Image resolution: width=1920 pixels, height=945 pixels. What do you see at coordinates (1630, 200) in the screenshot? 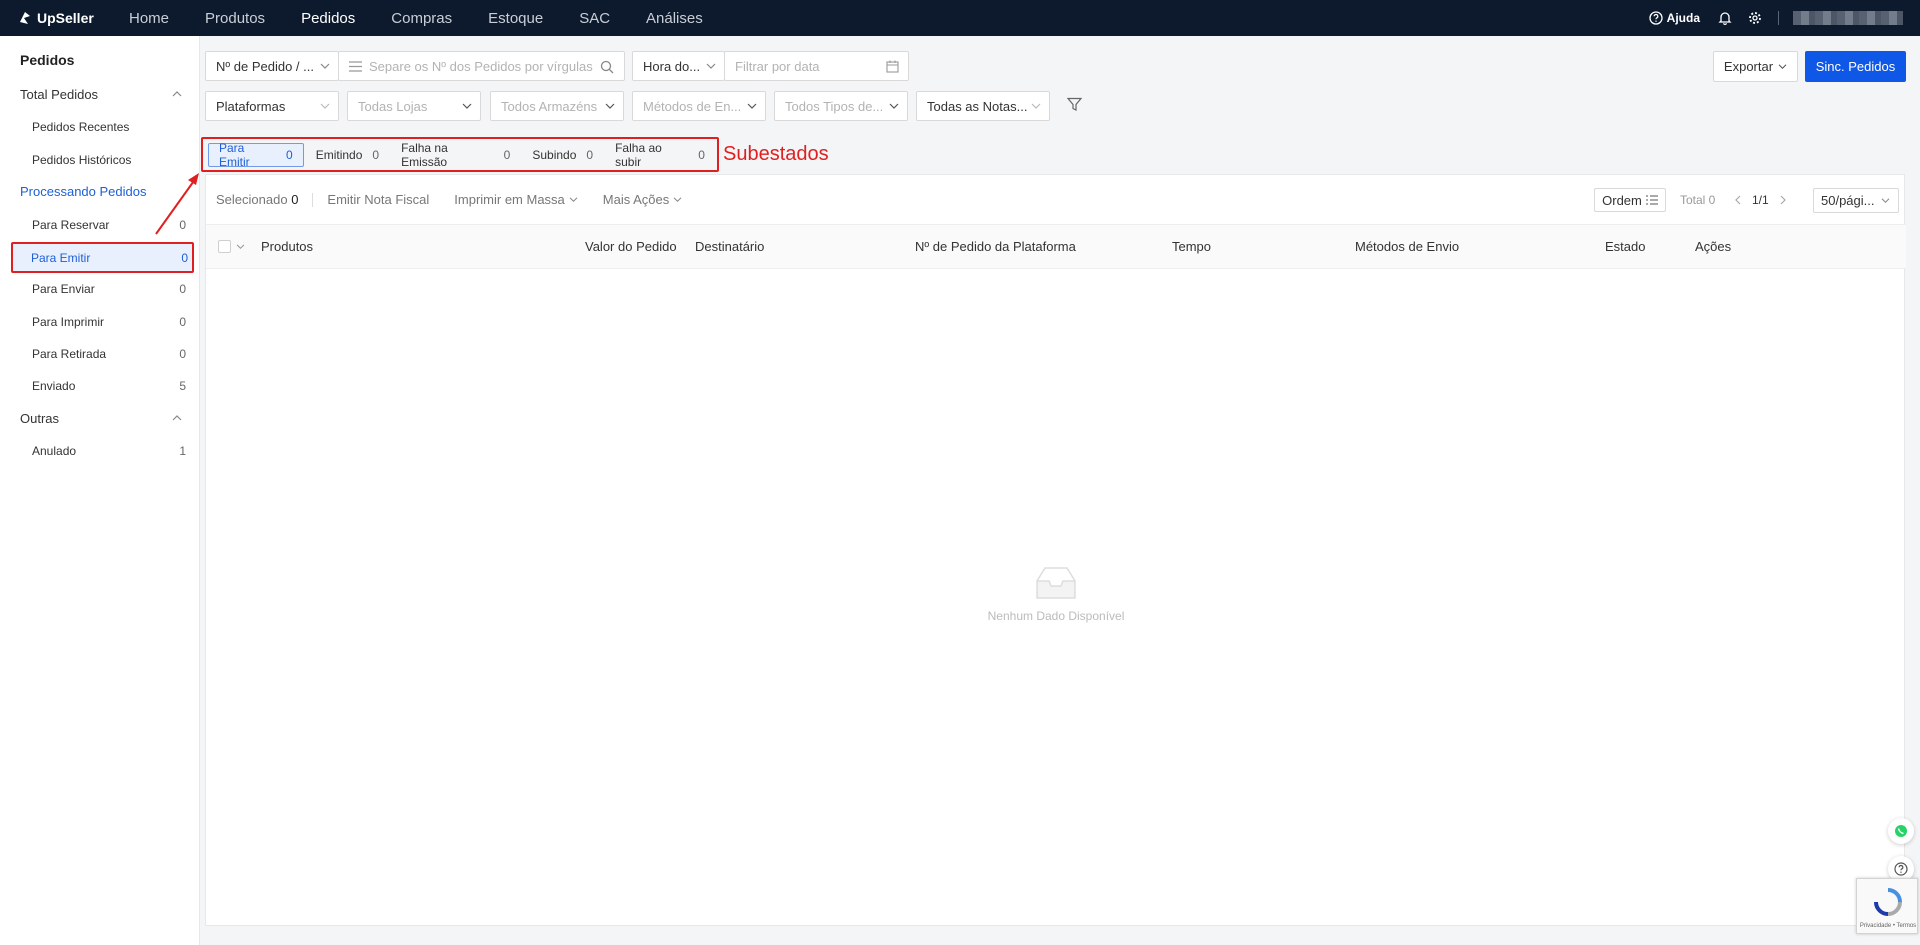
I see `sort-order-button: Ordem` at bounding box center [1630, 200].